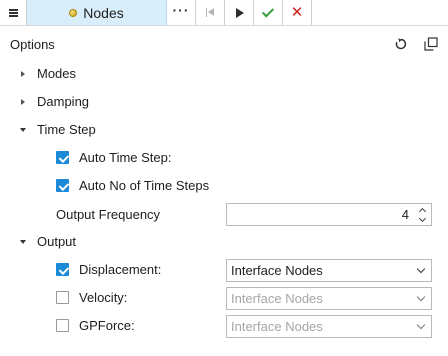 The image size is (448, 356). Describe the element at coordinates (73, 12) in the screenshot. I see `node-sphere-icon` at that location.